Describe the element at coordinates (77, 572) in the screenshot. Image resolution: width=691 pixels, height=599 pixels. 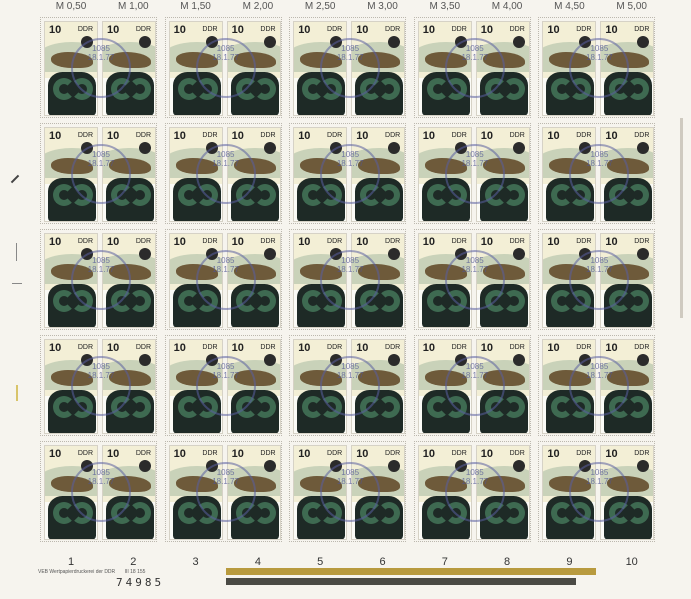
I see `printer-name: VEB Wertpapierdruckerei der DDR` at that location.